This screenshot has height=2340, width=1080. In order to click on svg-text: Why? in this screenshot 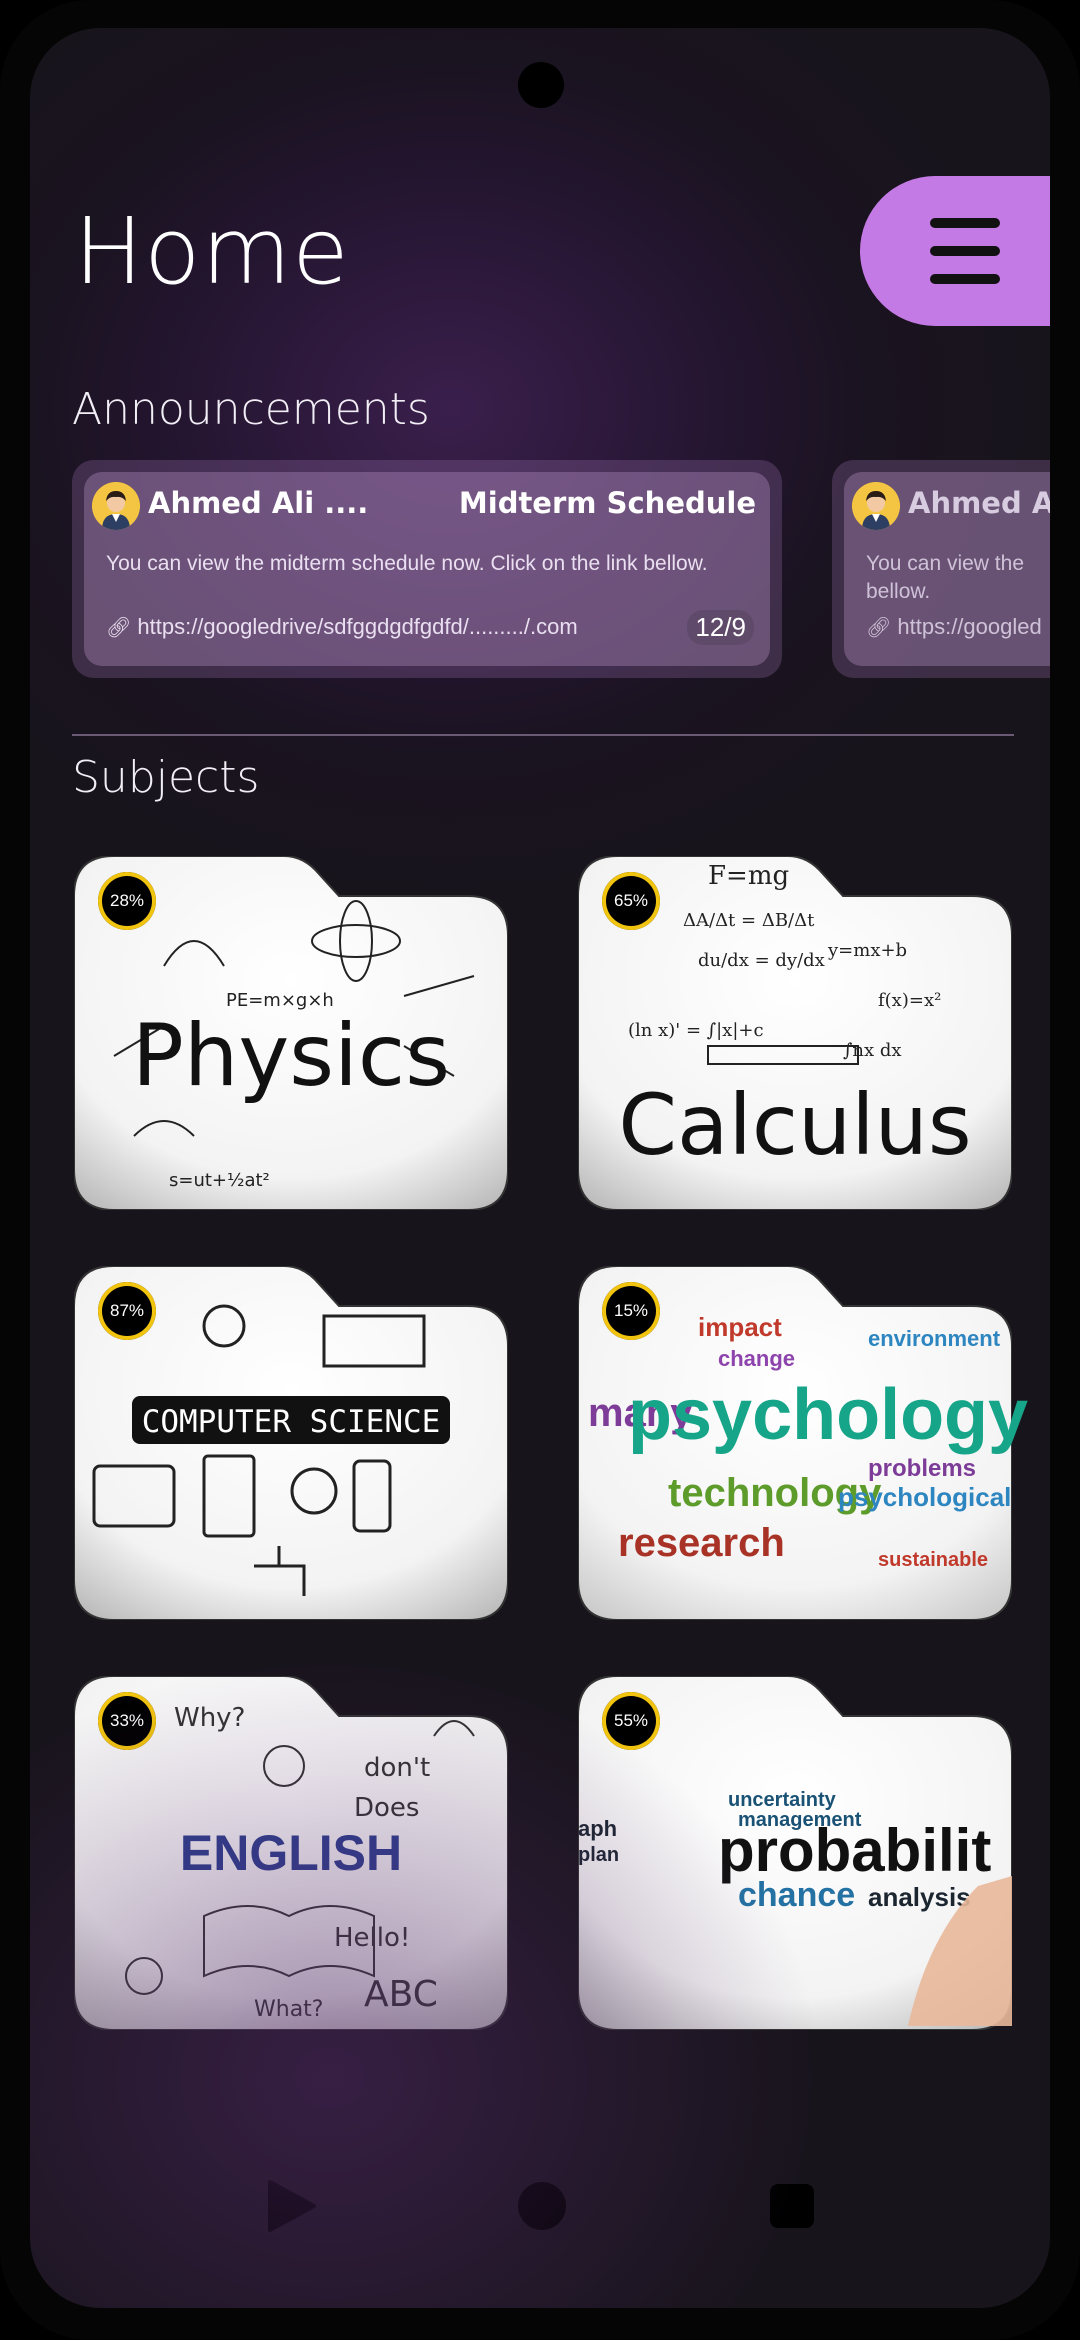, I will do `click(209, 1718)`.